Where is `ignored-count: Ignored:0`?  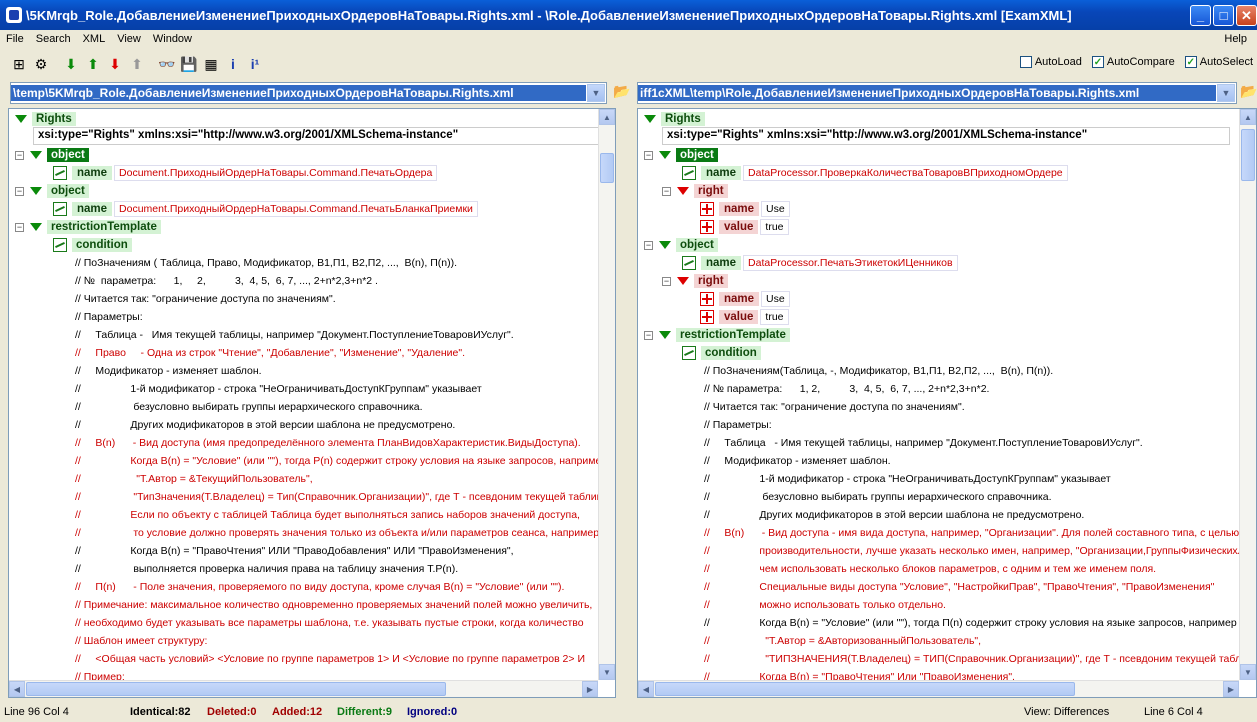 ignored-count: Ignored:0 is located at coordinates (432, 712).